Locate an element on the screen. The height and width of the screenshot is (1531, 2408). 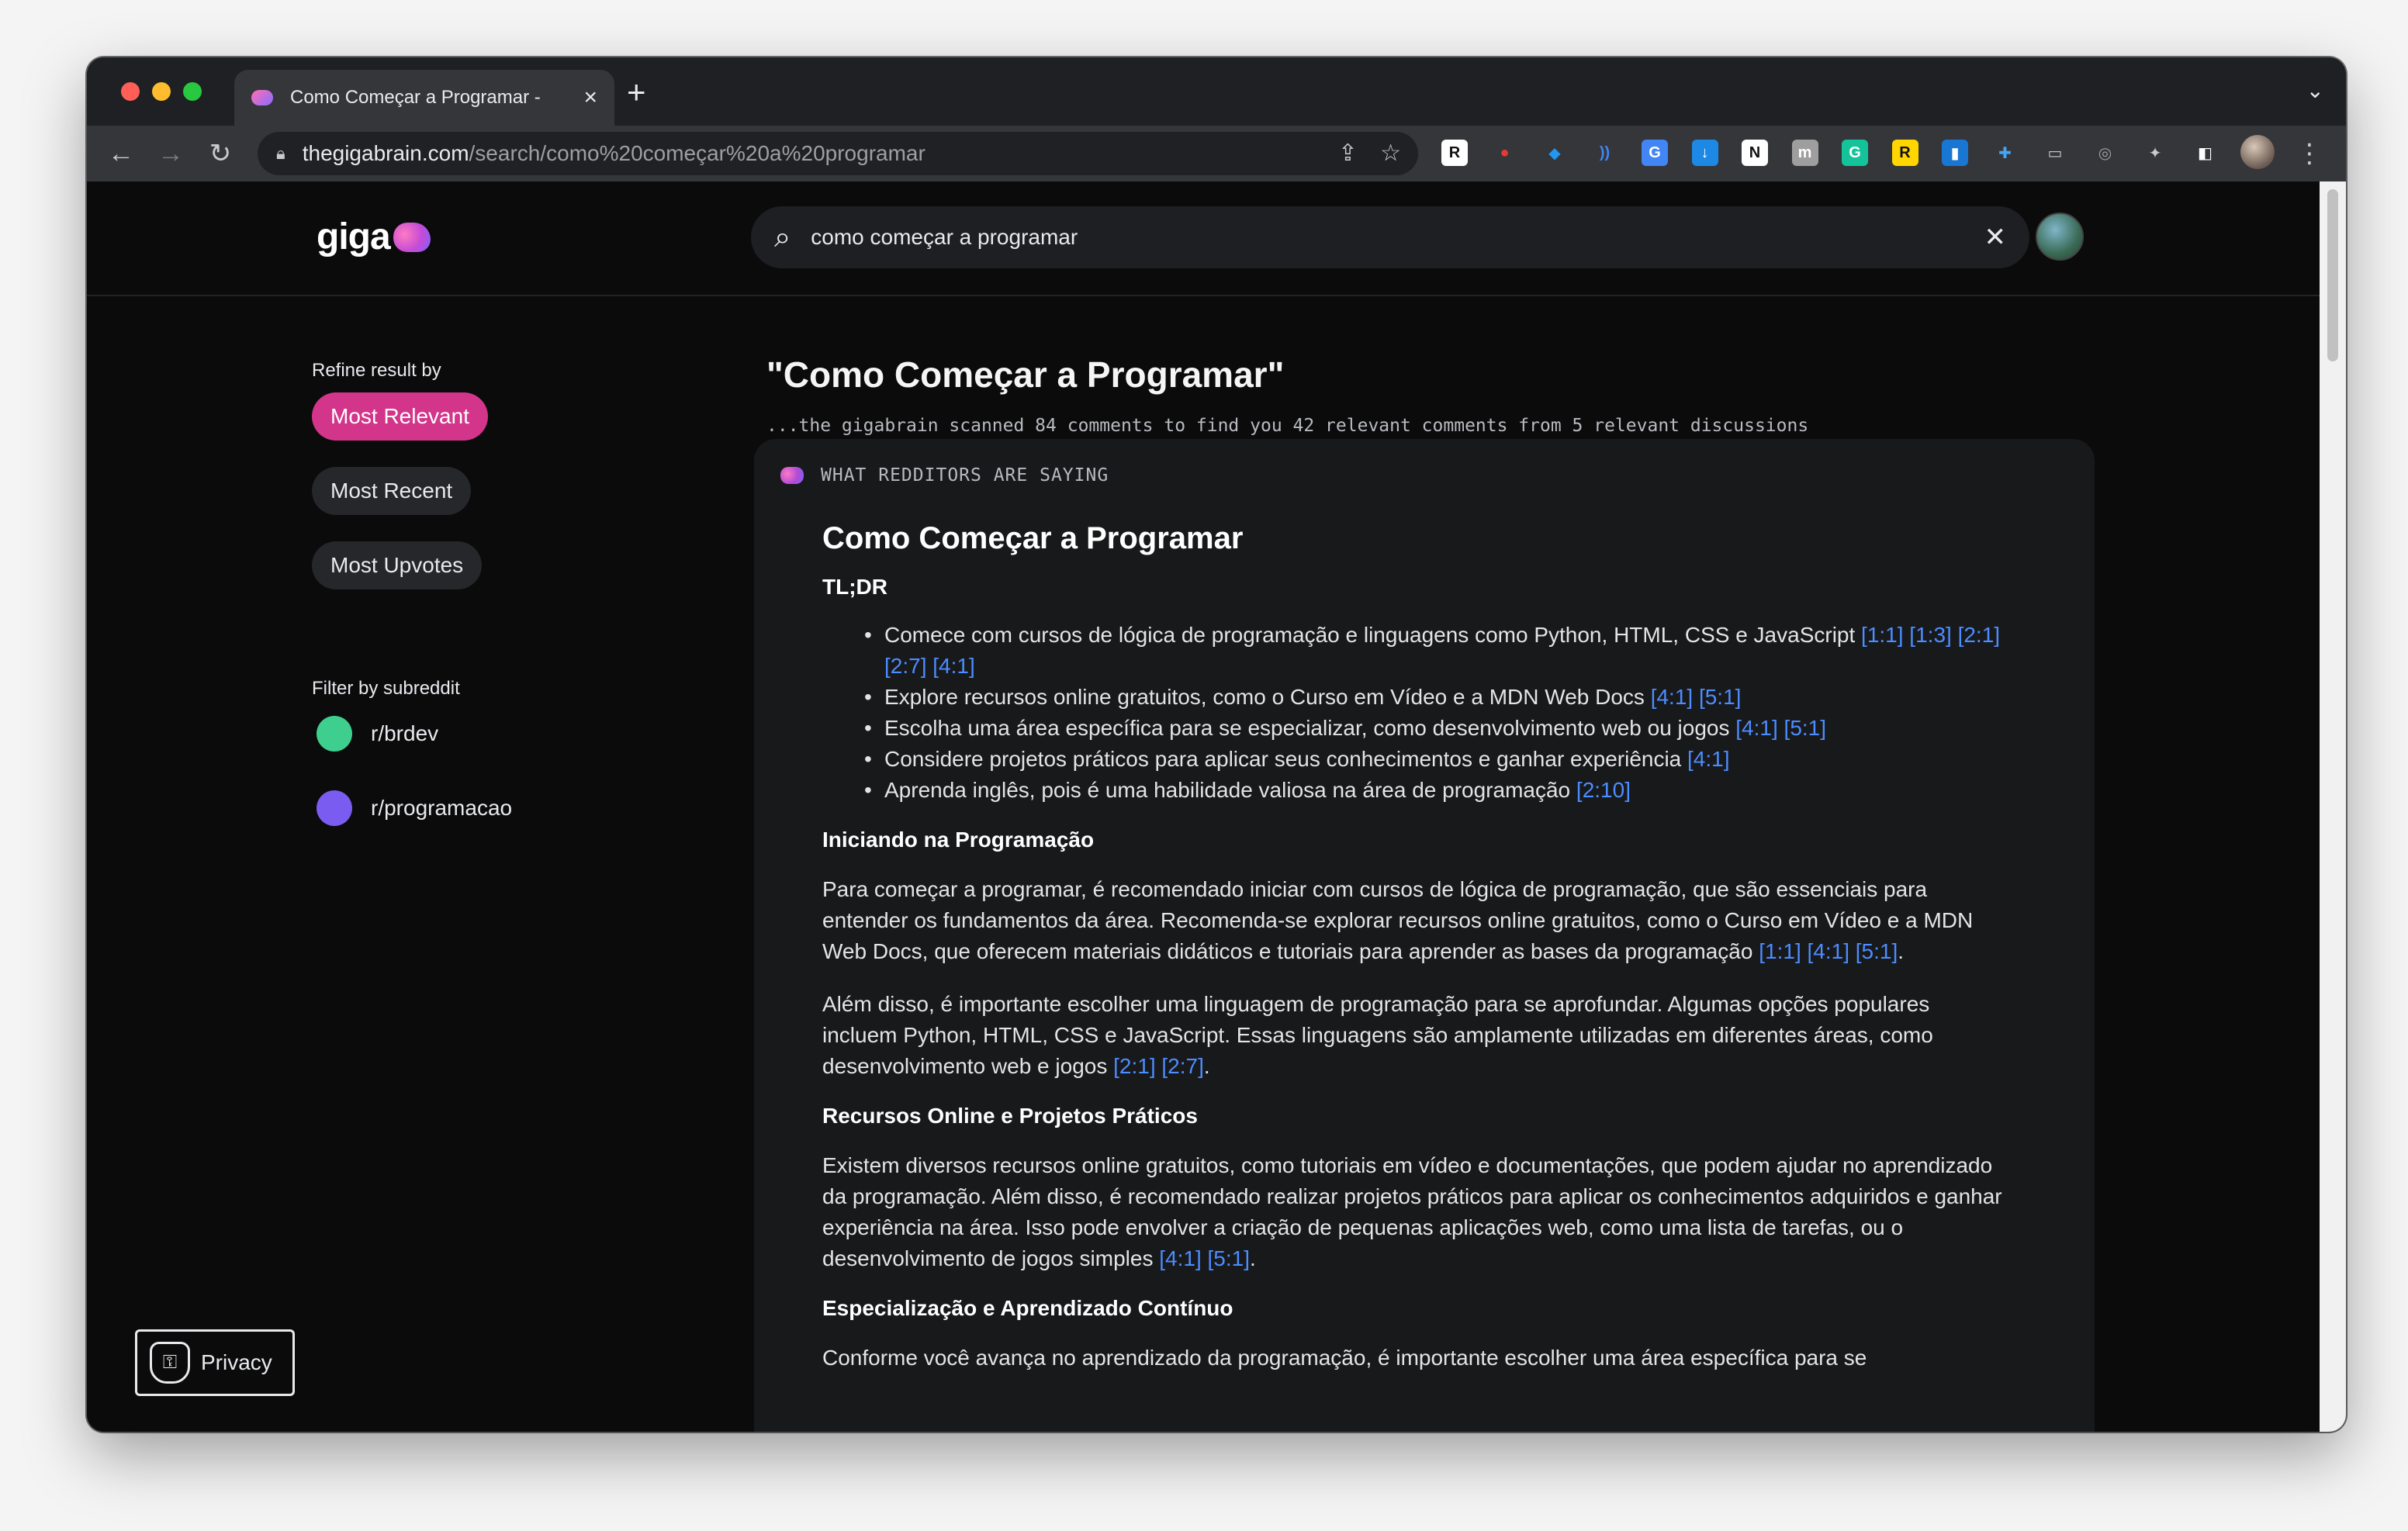
shield-keyhole-icon: ⚿ is located at coordinates (170, 1363).